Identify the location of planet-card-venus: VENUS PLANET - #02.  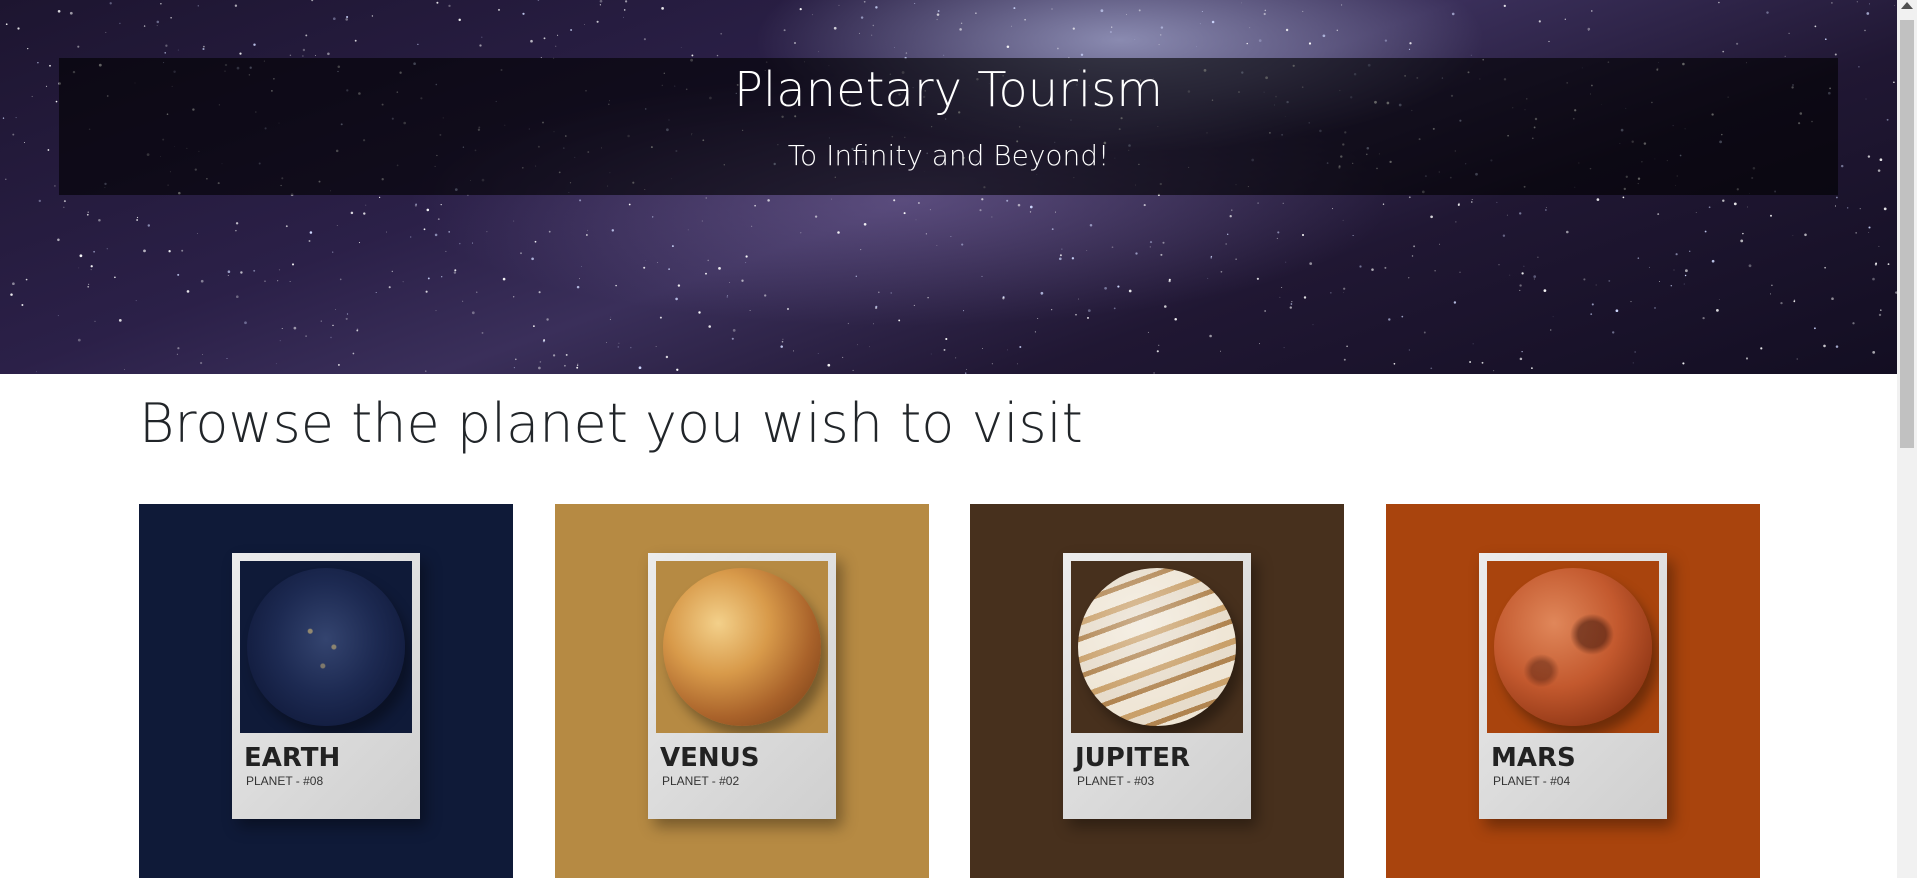
(742, 691).